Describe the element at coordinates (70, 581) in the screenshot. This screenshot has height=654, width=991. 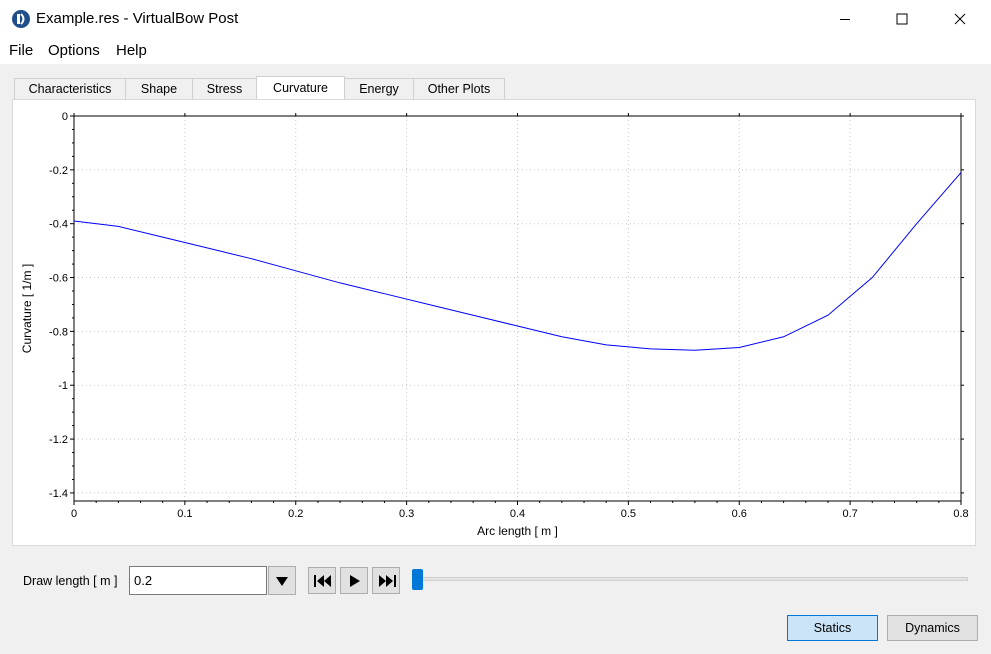
I see `draw-length-label: Draw length [ m ]` at that location.